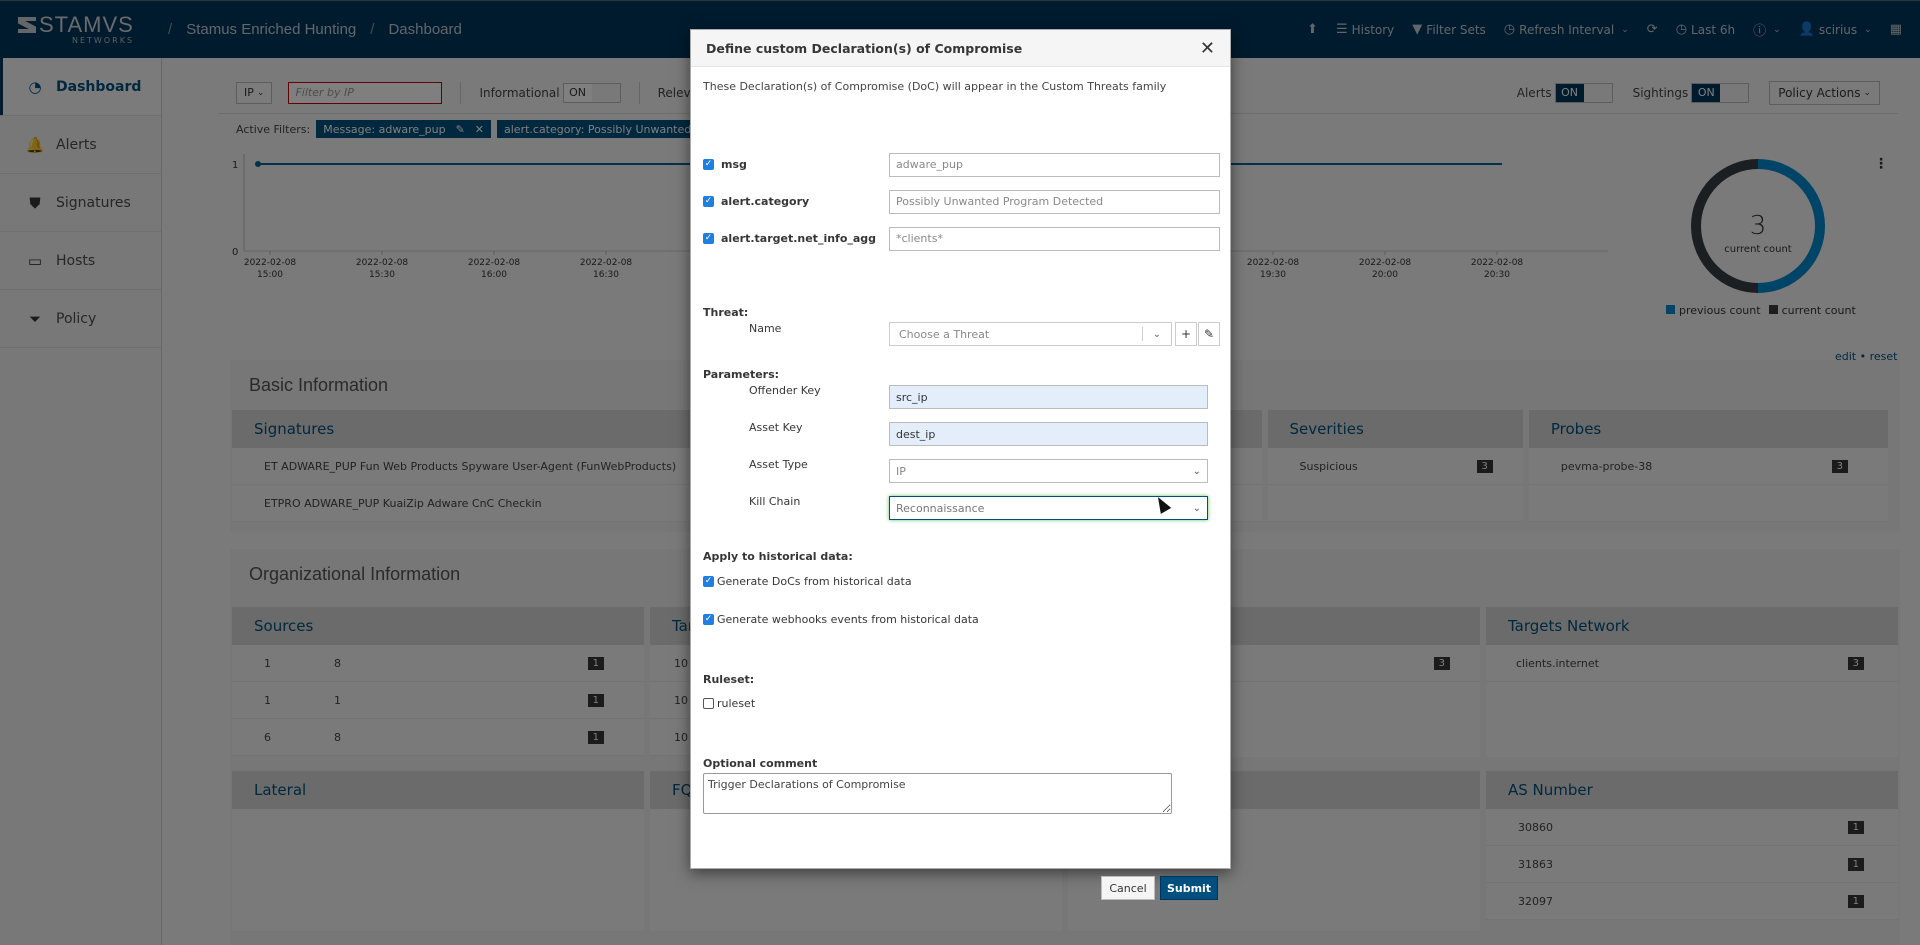 This screenshot has height=945, width=1920. Describe the element at coordinates (1030, 334) in the screenshot. I see `threat-select: Choose a Threat ⌄` at that location.